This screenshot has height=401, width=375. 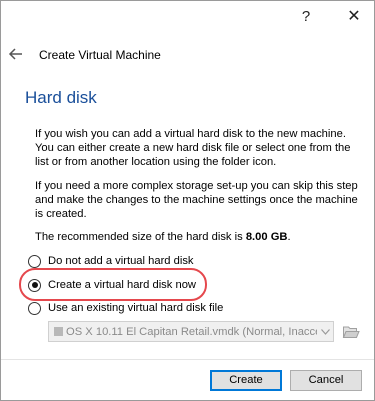 I want to click on option-existing-disk: Use an existing virtual hard disk file, so click(x=125, y=308).